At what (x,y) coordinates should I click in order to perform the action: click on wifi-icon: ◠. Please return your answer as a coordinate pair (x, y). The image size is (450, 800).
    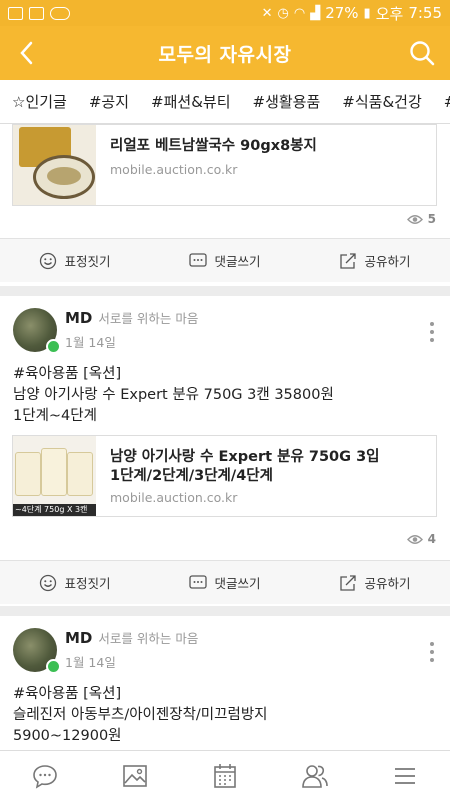
    Looking at the image, I should click on (299, 13).